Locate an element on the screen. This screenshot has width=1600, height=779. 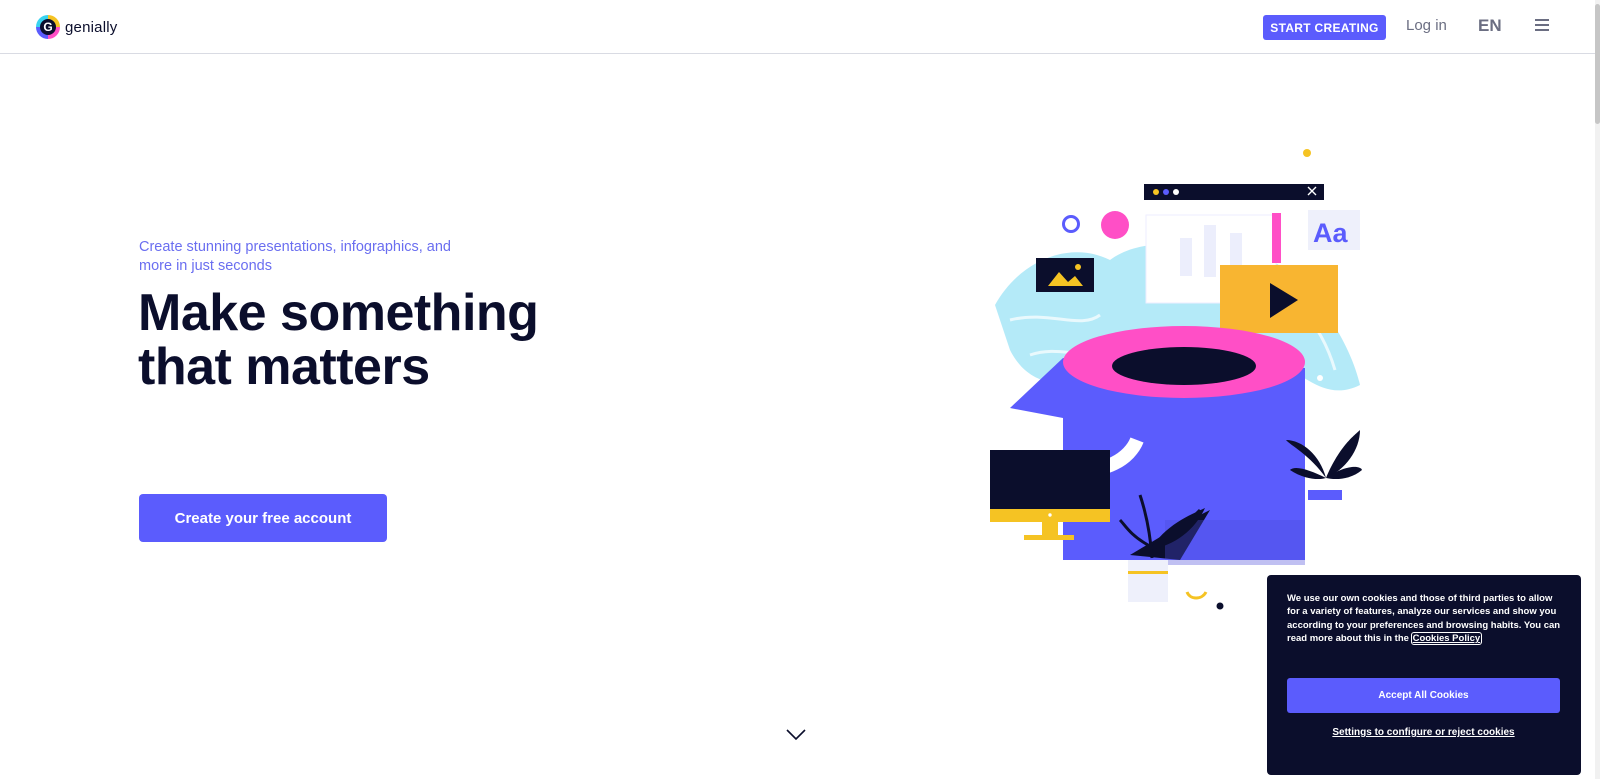
scrollbar-thumb is located at coordinates (1597, 64).